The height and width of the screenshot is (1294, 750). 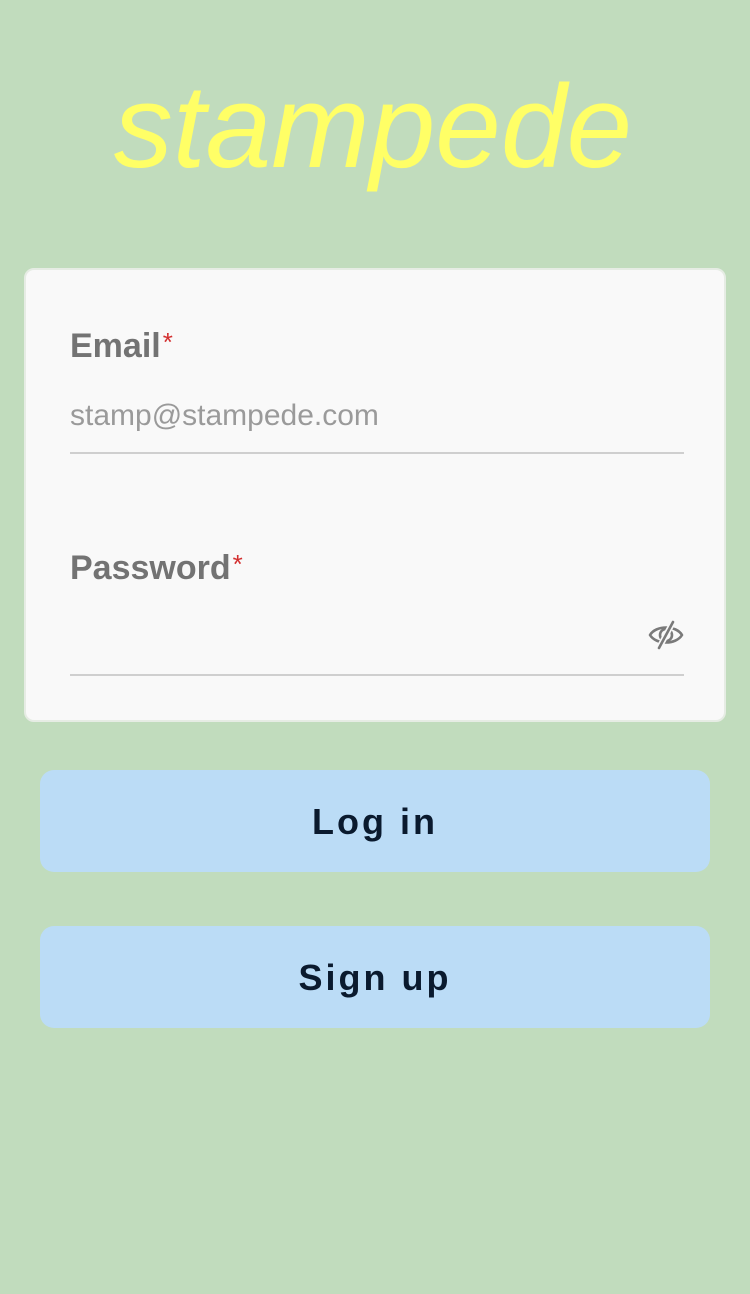 What do you see at coordinates (666, 635) in the screenshot?
I see `eye-off-icon` at bounding box center [666, 635].